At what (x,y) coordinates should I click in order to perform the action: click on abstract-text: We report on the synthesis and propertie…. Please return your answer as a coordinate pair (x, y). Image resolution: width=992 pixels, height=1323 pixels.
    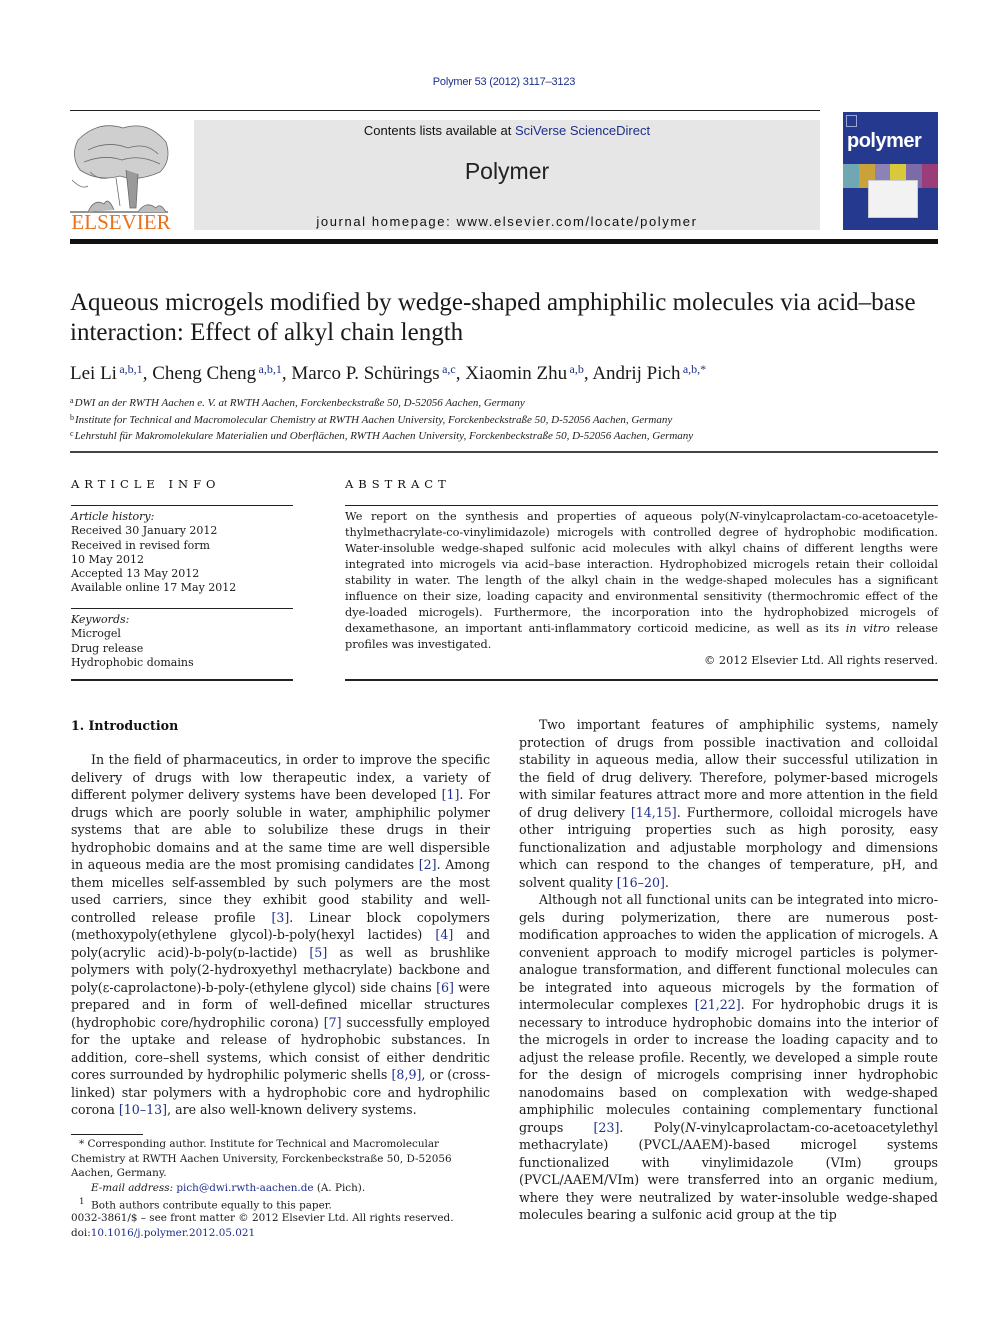
    Looking at the image, I should click on (641, 589).